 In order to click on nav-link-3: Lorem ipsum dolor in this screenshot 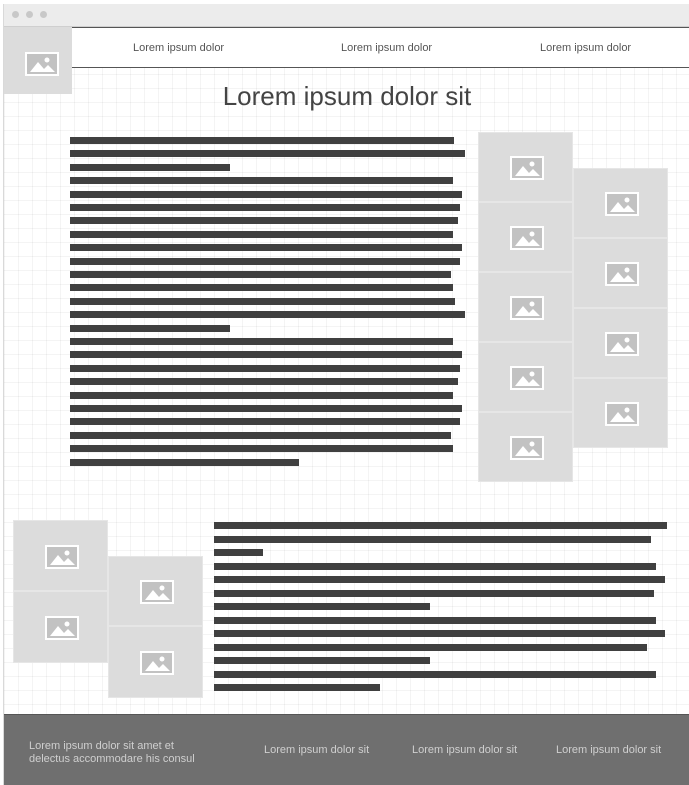, I will do `click(585, 48)`.